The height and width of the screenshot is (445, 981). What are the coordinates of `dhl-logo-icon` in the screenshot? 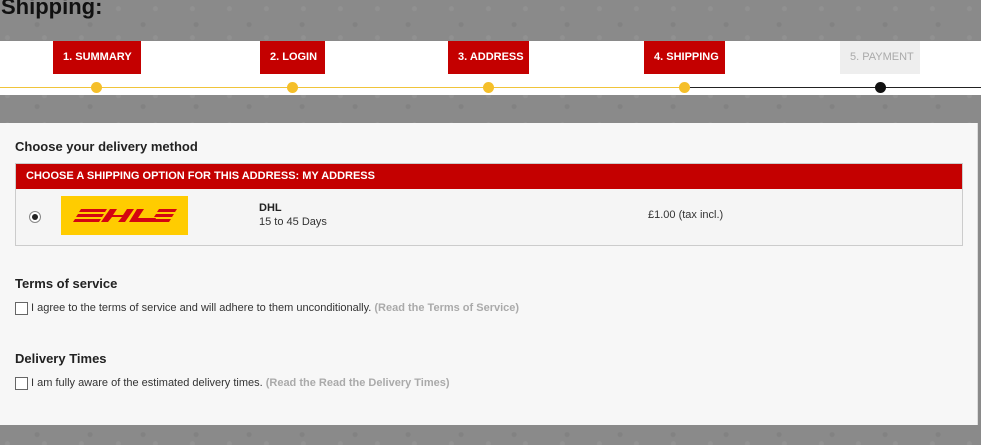 It's located at (124, 215).